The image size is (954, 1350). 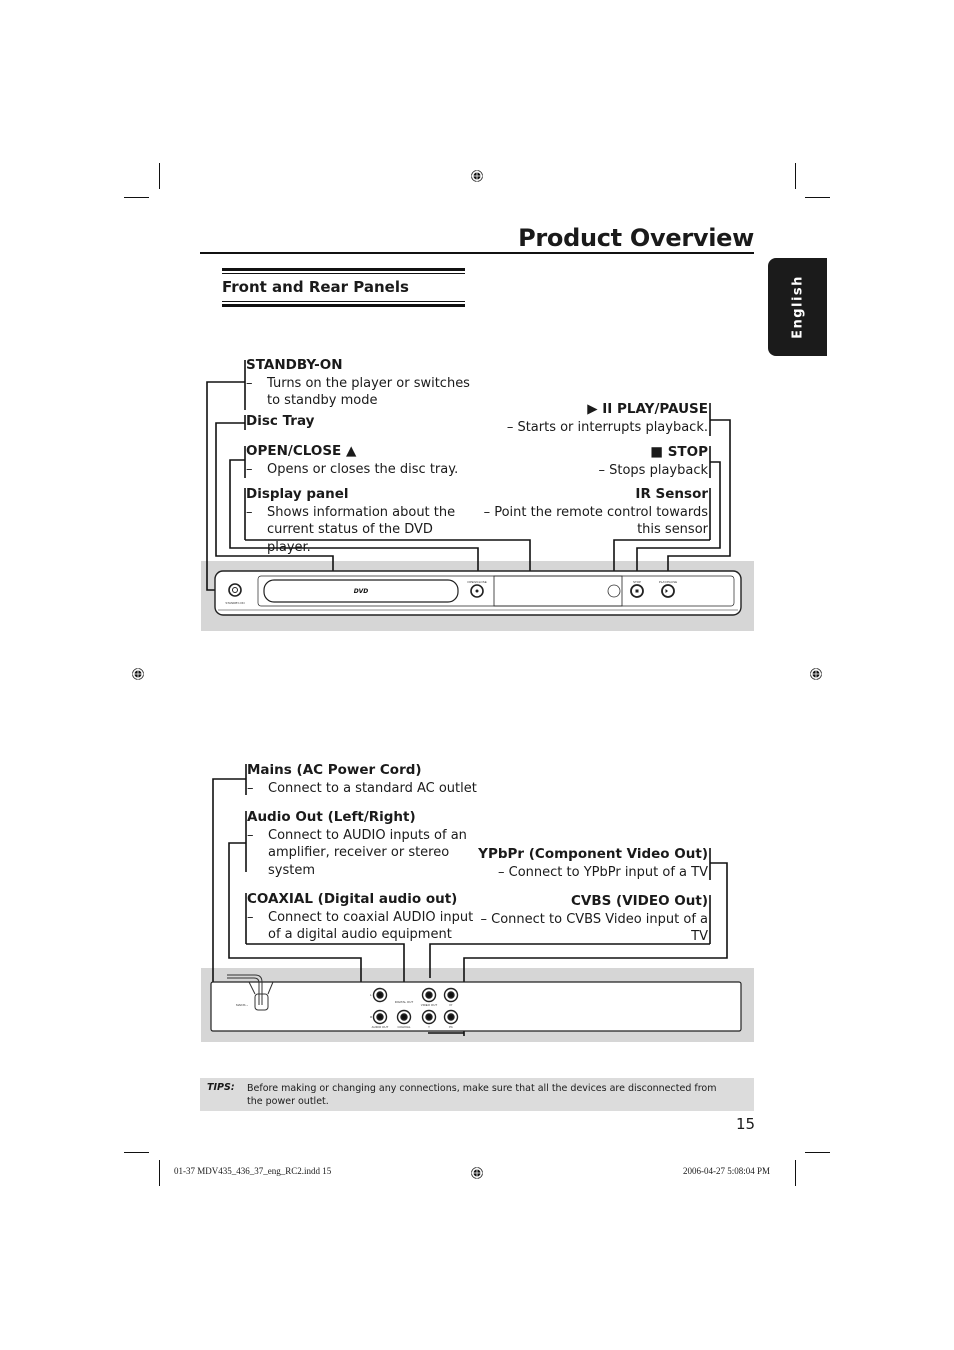 I want to click on video-out-jack-icon, so click(x=429, y=995).